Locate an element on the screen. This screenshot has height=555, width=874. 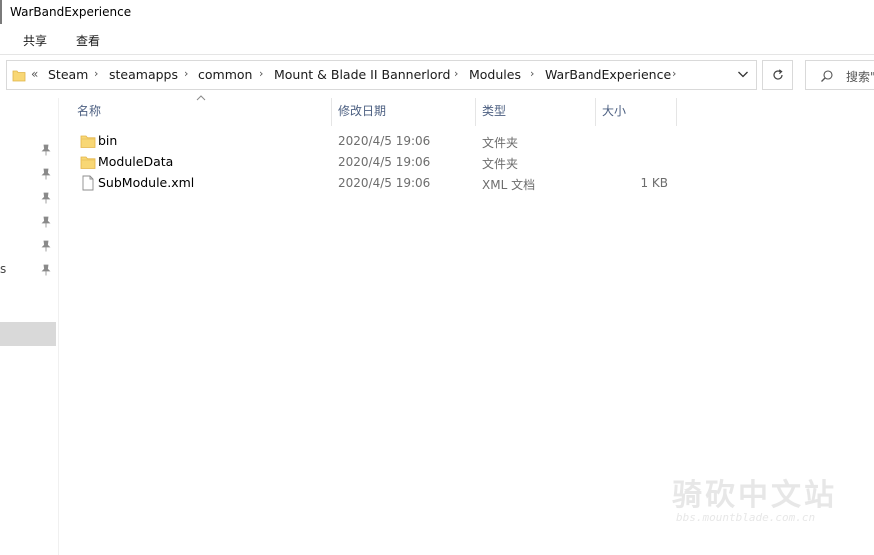
refresh-icon is located at coordinates (778, 74).